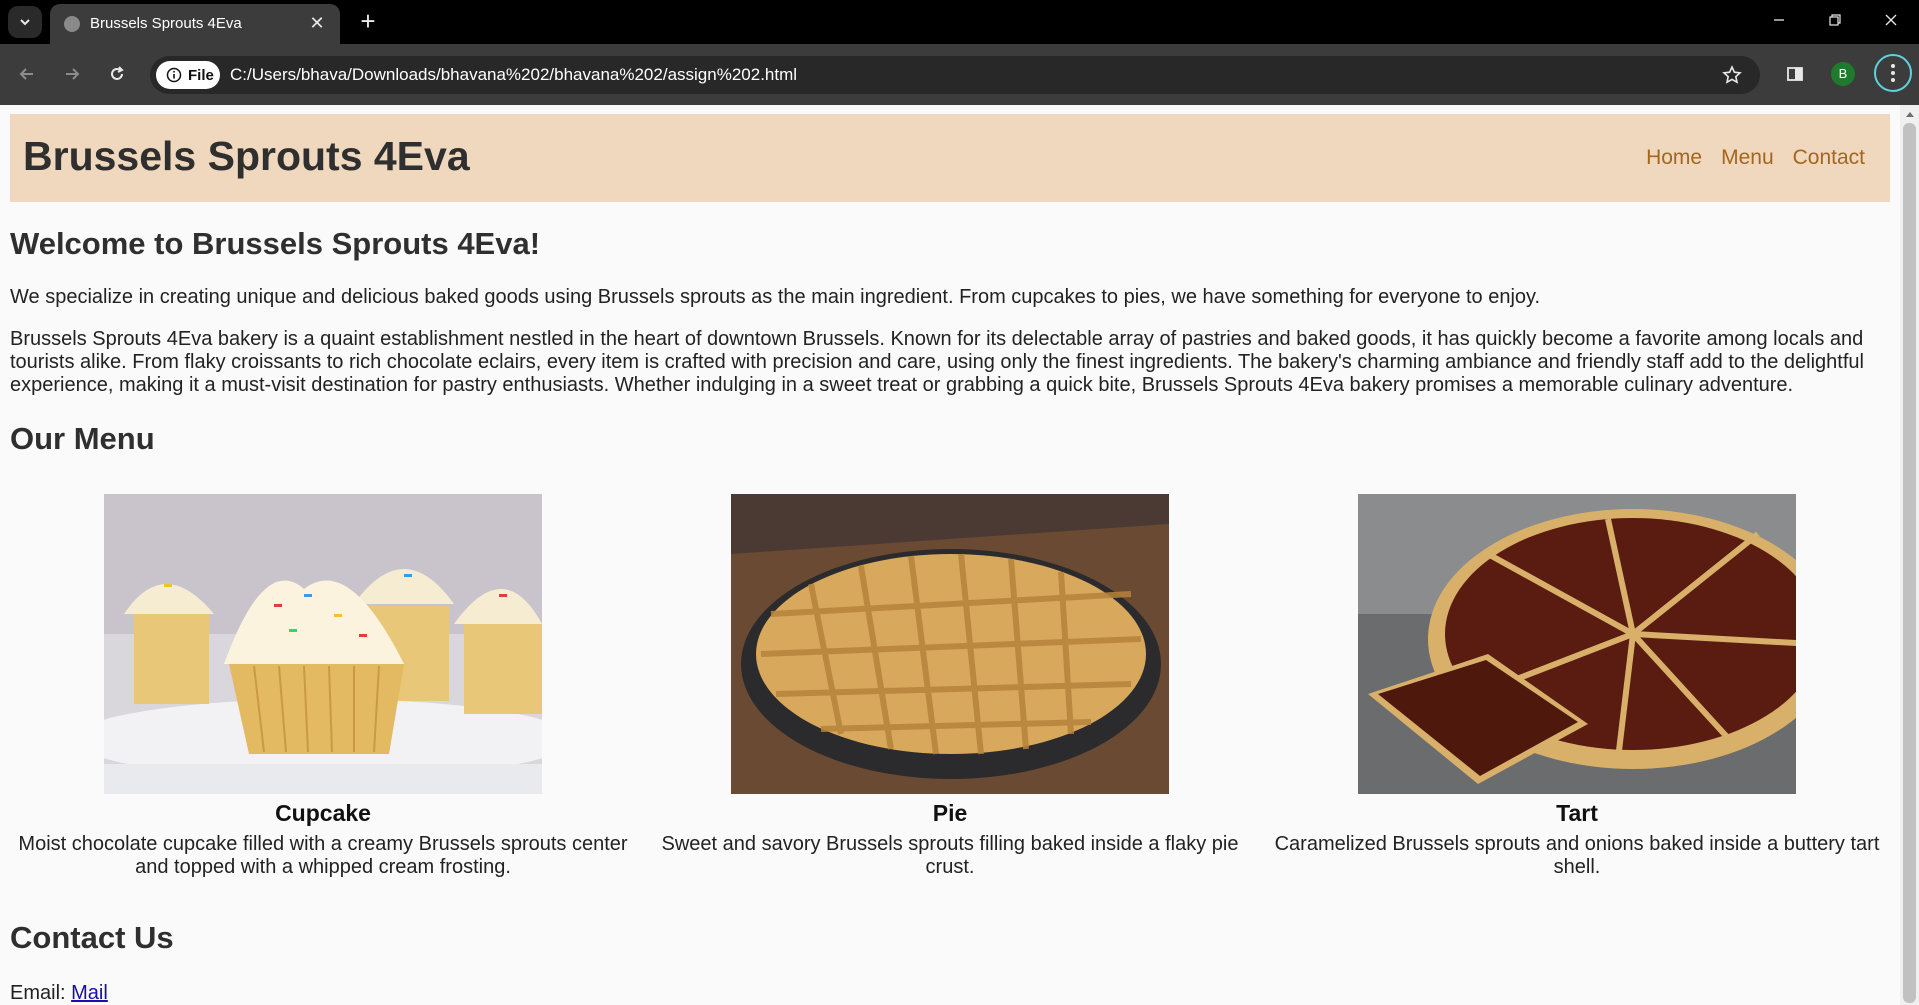  I want to click on menu-item-name: Cupcake, so click(323, 813).